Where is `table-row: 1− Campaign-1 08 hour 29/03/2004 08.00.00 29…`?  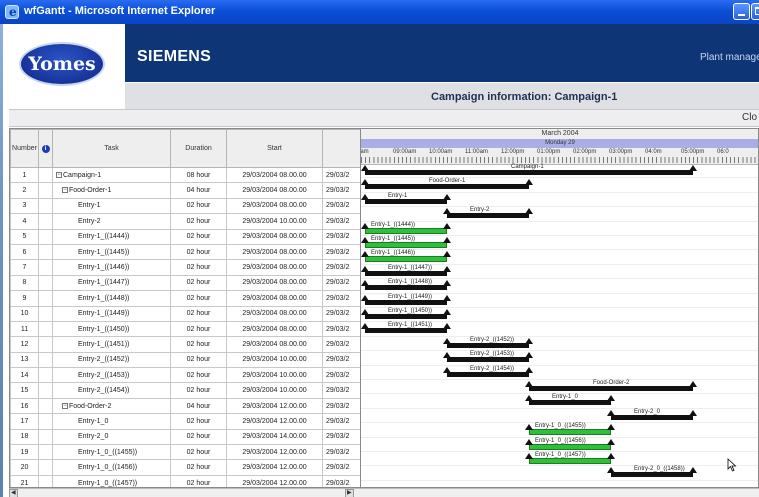 table-row: 1− Campaign-1 08 hour 29/03/2004 08.00.00 29… is located at coordinates (185, 175).